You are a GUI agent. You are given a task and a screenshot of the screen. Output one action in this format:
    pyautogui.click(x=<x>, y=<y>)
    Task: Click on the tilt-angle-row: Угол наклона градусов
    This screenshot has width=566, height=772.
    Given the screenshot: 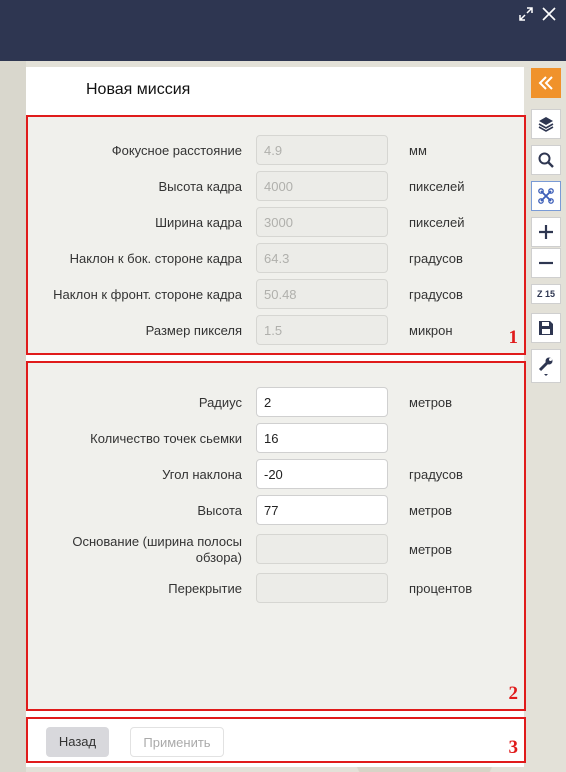 What is the action you would take?
    pyautogui.click(x=276, y=475)
    